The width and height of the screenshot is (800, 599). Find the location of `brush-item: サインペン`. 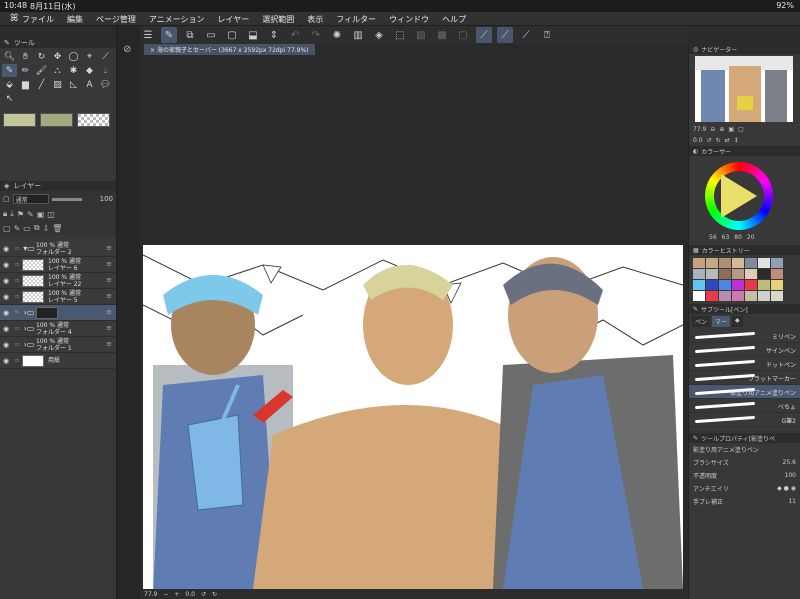

brush-item: サインペン is located at coordinates (744, 350).